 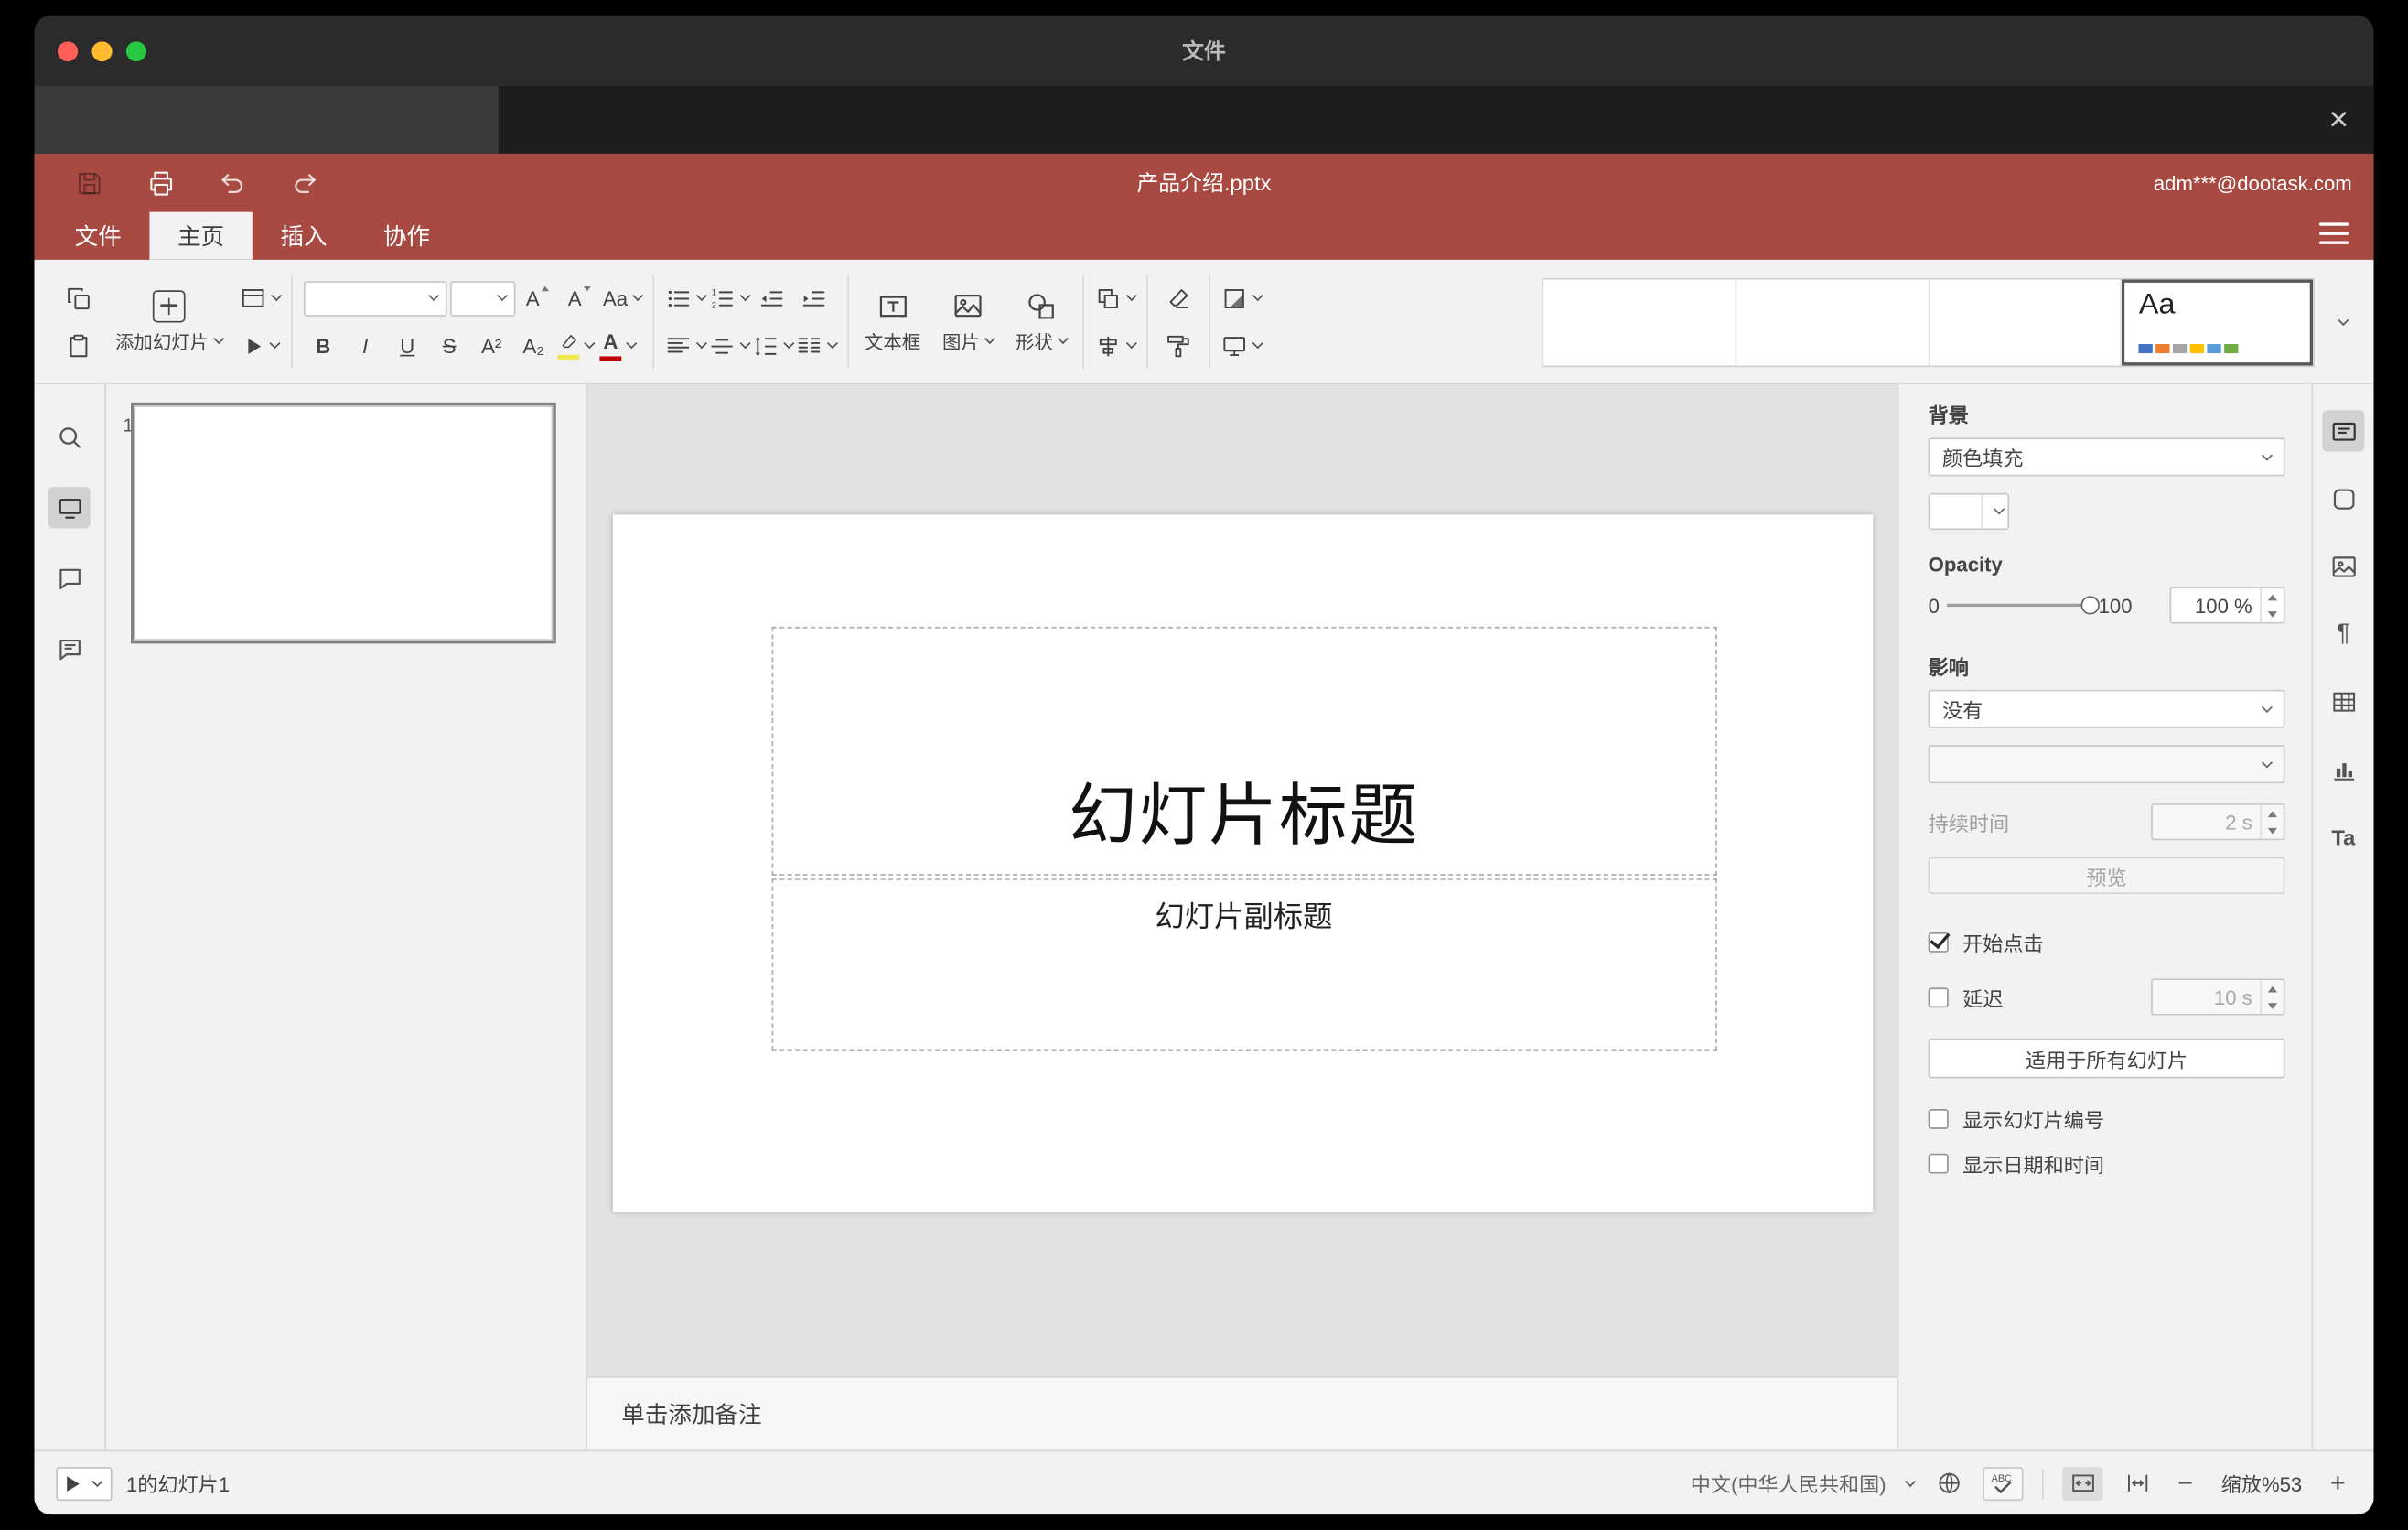 What do you see at coordinates (2343, 566) in the screenshot?
I see `image-settings-button` at bounding box center [2343, 566].